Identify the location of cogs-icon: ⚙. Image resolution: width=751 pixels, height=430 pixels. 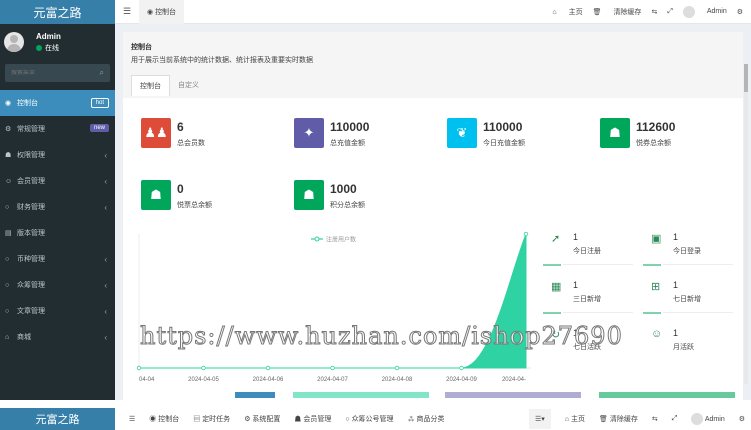
(8, 129).